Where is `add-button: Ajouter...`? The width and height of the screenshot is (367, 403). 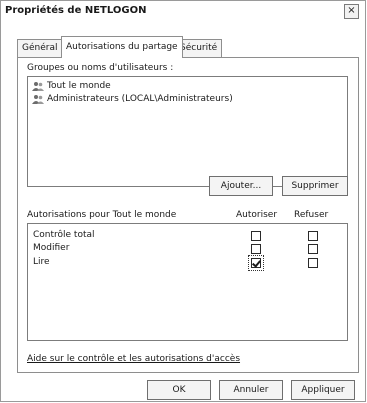
add-button: Ajouter... is located at coordinates (241, 186).